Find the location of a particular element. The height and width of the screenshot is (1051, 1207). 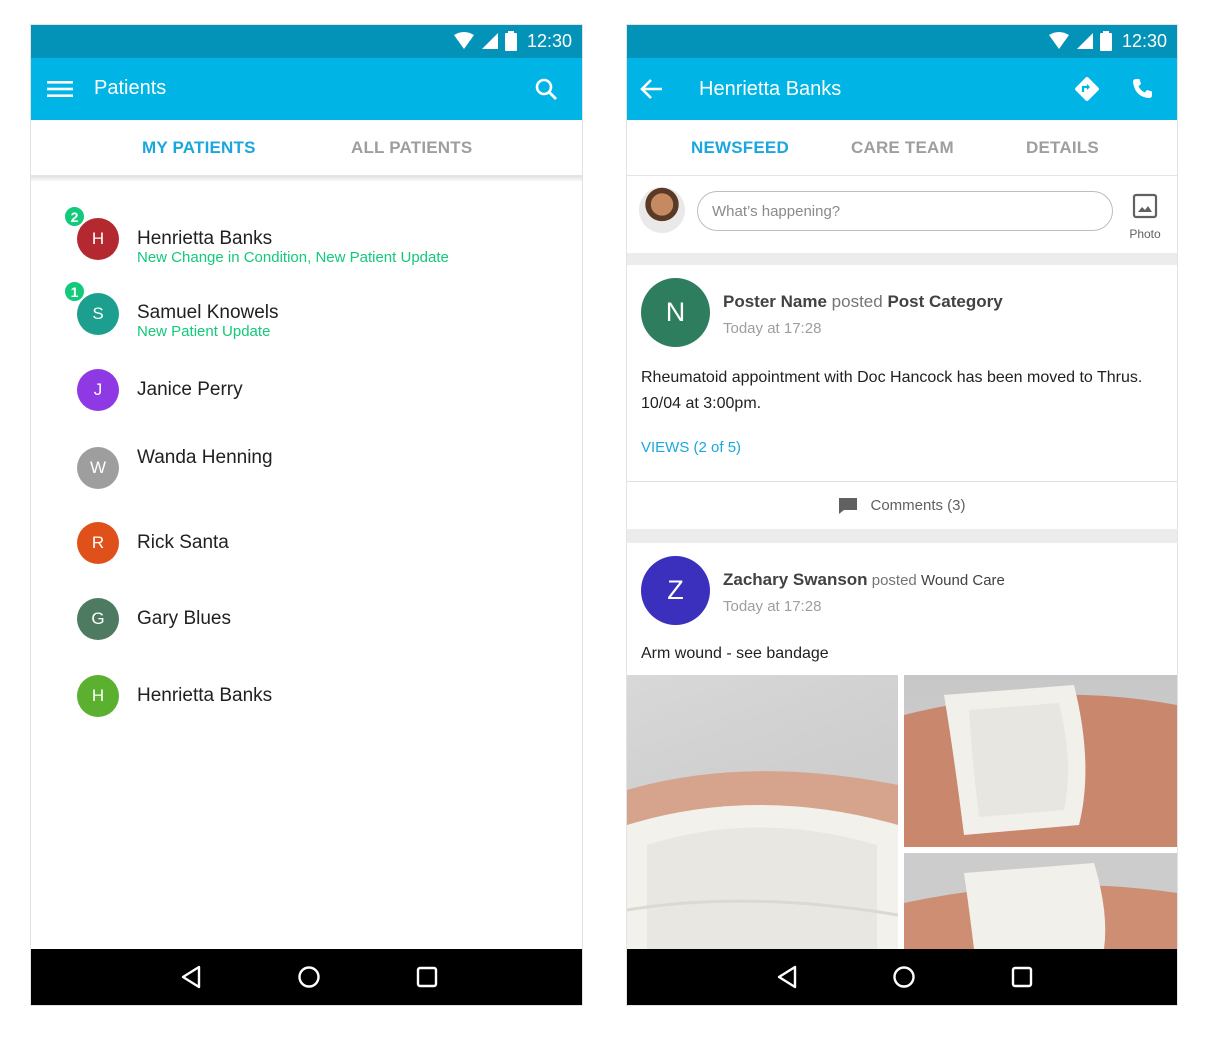

avatar: G is located at coordinates (98, 619).